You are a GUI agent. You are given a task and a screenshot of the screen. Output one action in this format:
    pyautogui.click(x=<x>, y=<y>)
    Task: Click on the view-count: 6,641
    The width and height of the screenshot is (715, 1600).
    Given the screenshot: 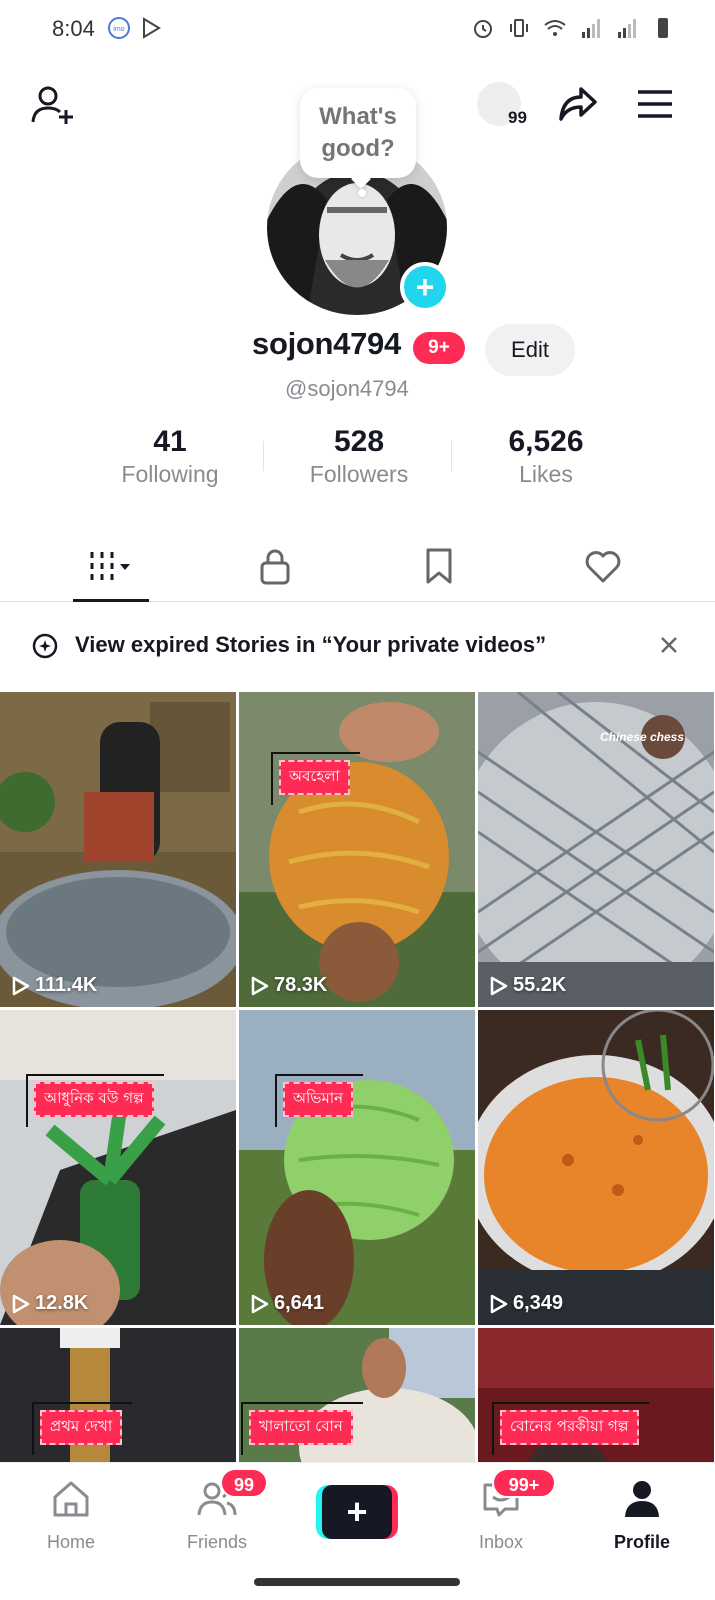 What is the action you would take?
    pyautogui.click(x=287, y=1303)
    